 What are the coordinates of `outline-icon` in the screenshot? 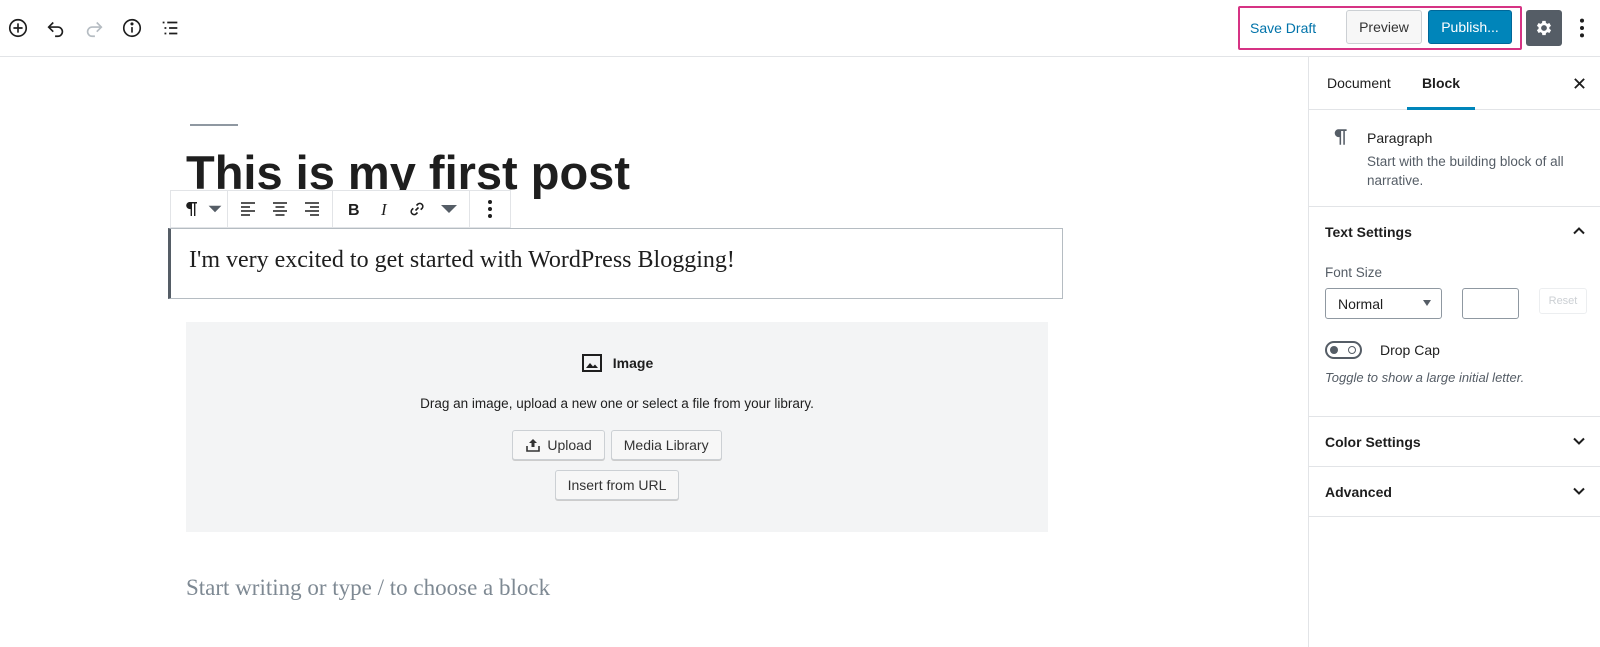 It's located at (170, 28).